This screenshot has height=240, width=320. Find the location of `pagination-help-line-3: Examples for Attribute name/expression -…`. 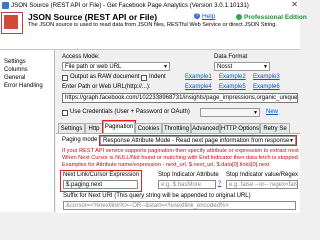

pagination-help-line-3: Examples for Attribute name/expression -… is located at coordinates (166, 165).